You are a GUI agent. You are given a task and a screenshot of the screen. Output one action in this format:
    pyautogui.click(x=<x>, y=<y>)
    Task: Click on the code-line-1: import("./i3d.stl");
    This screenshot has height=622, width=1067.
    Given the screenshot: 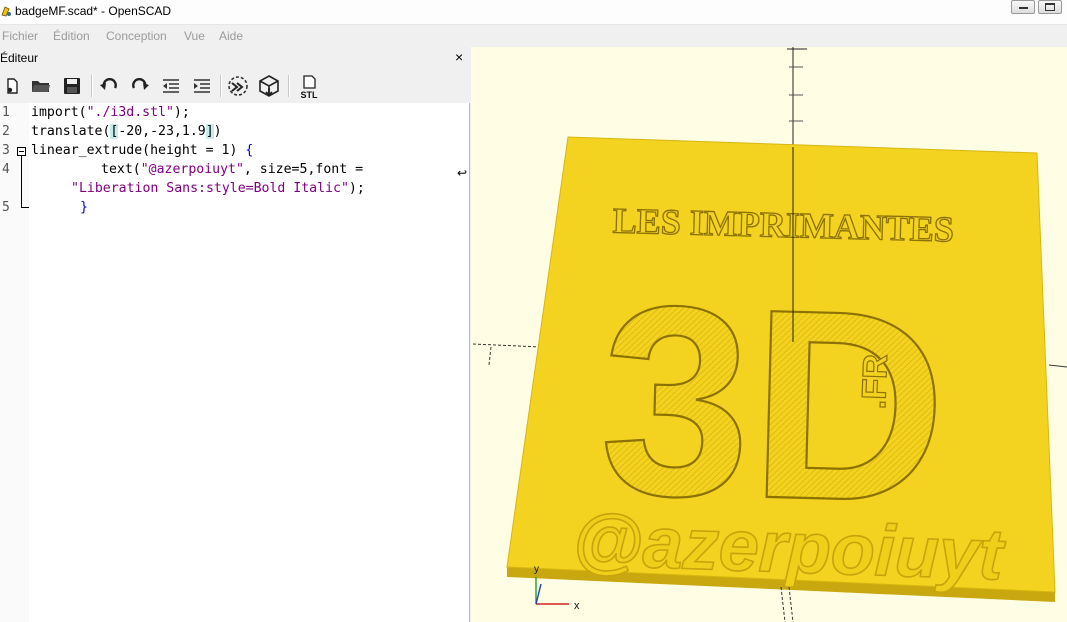 What is the action you would take?
    pyautogui.click(x=110, y=112)
    